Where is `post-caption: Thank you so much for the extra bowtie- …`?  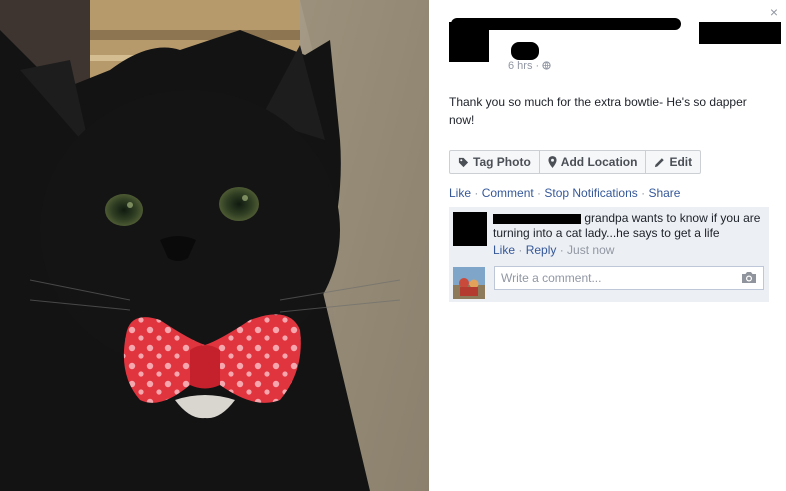 post-caption: Thank you so much for the extra bowtie- … is located at coordinates (598, 111).